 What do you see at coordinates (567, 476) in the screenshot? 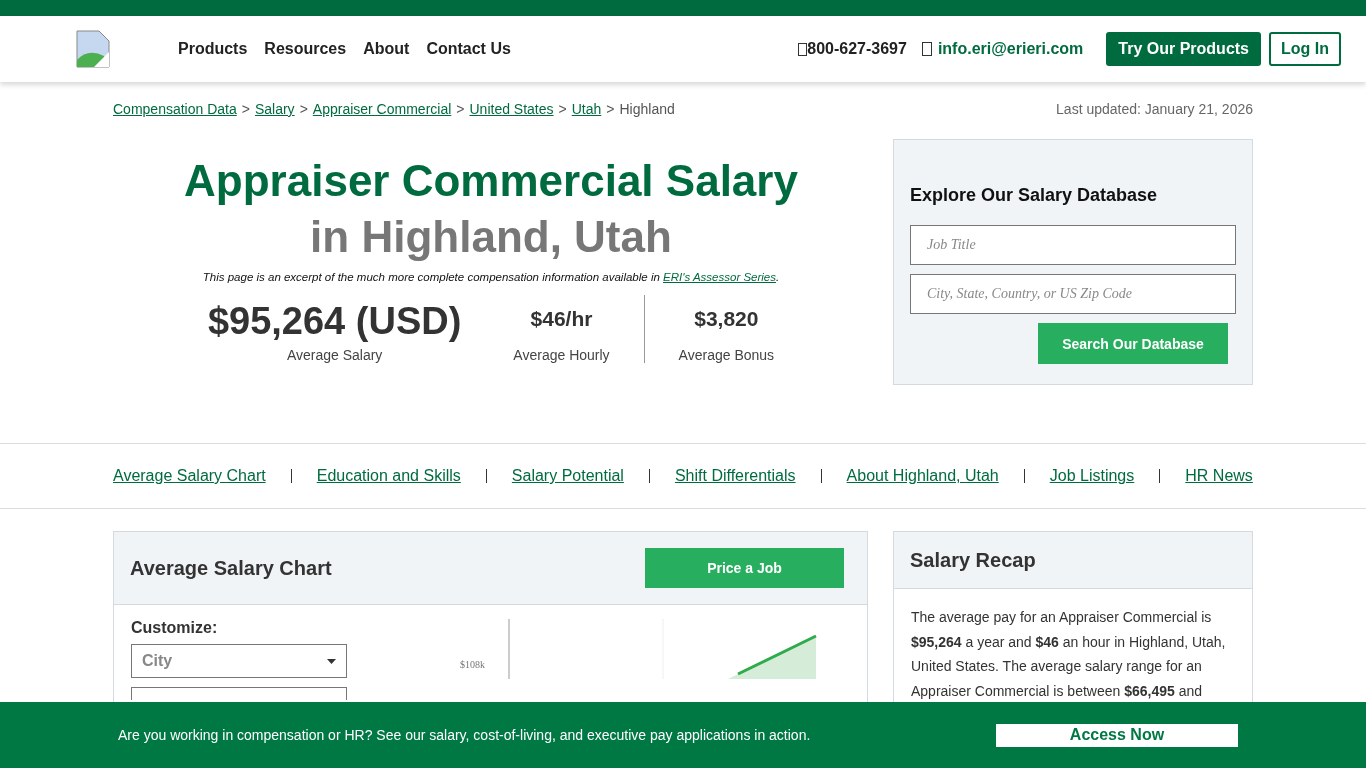
I see `section-link: Salary Potential` at bounding box center [567, 476].